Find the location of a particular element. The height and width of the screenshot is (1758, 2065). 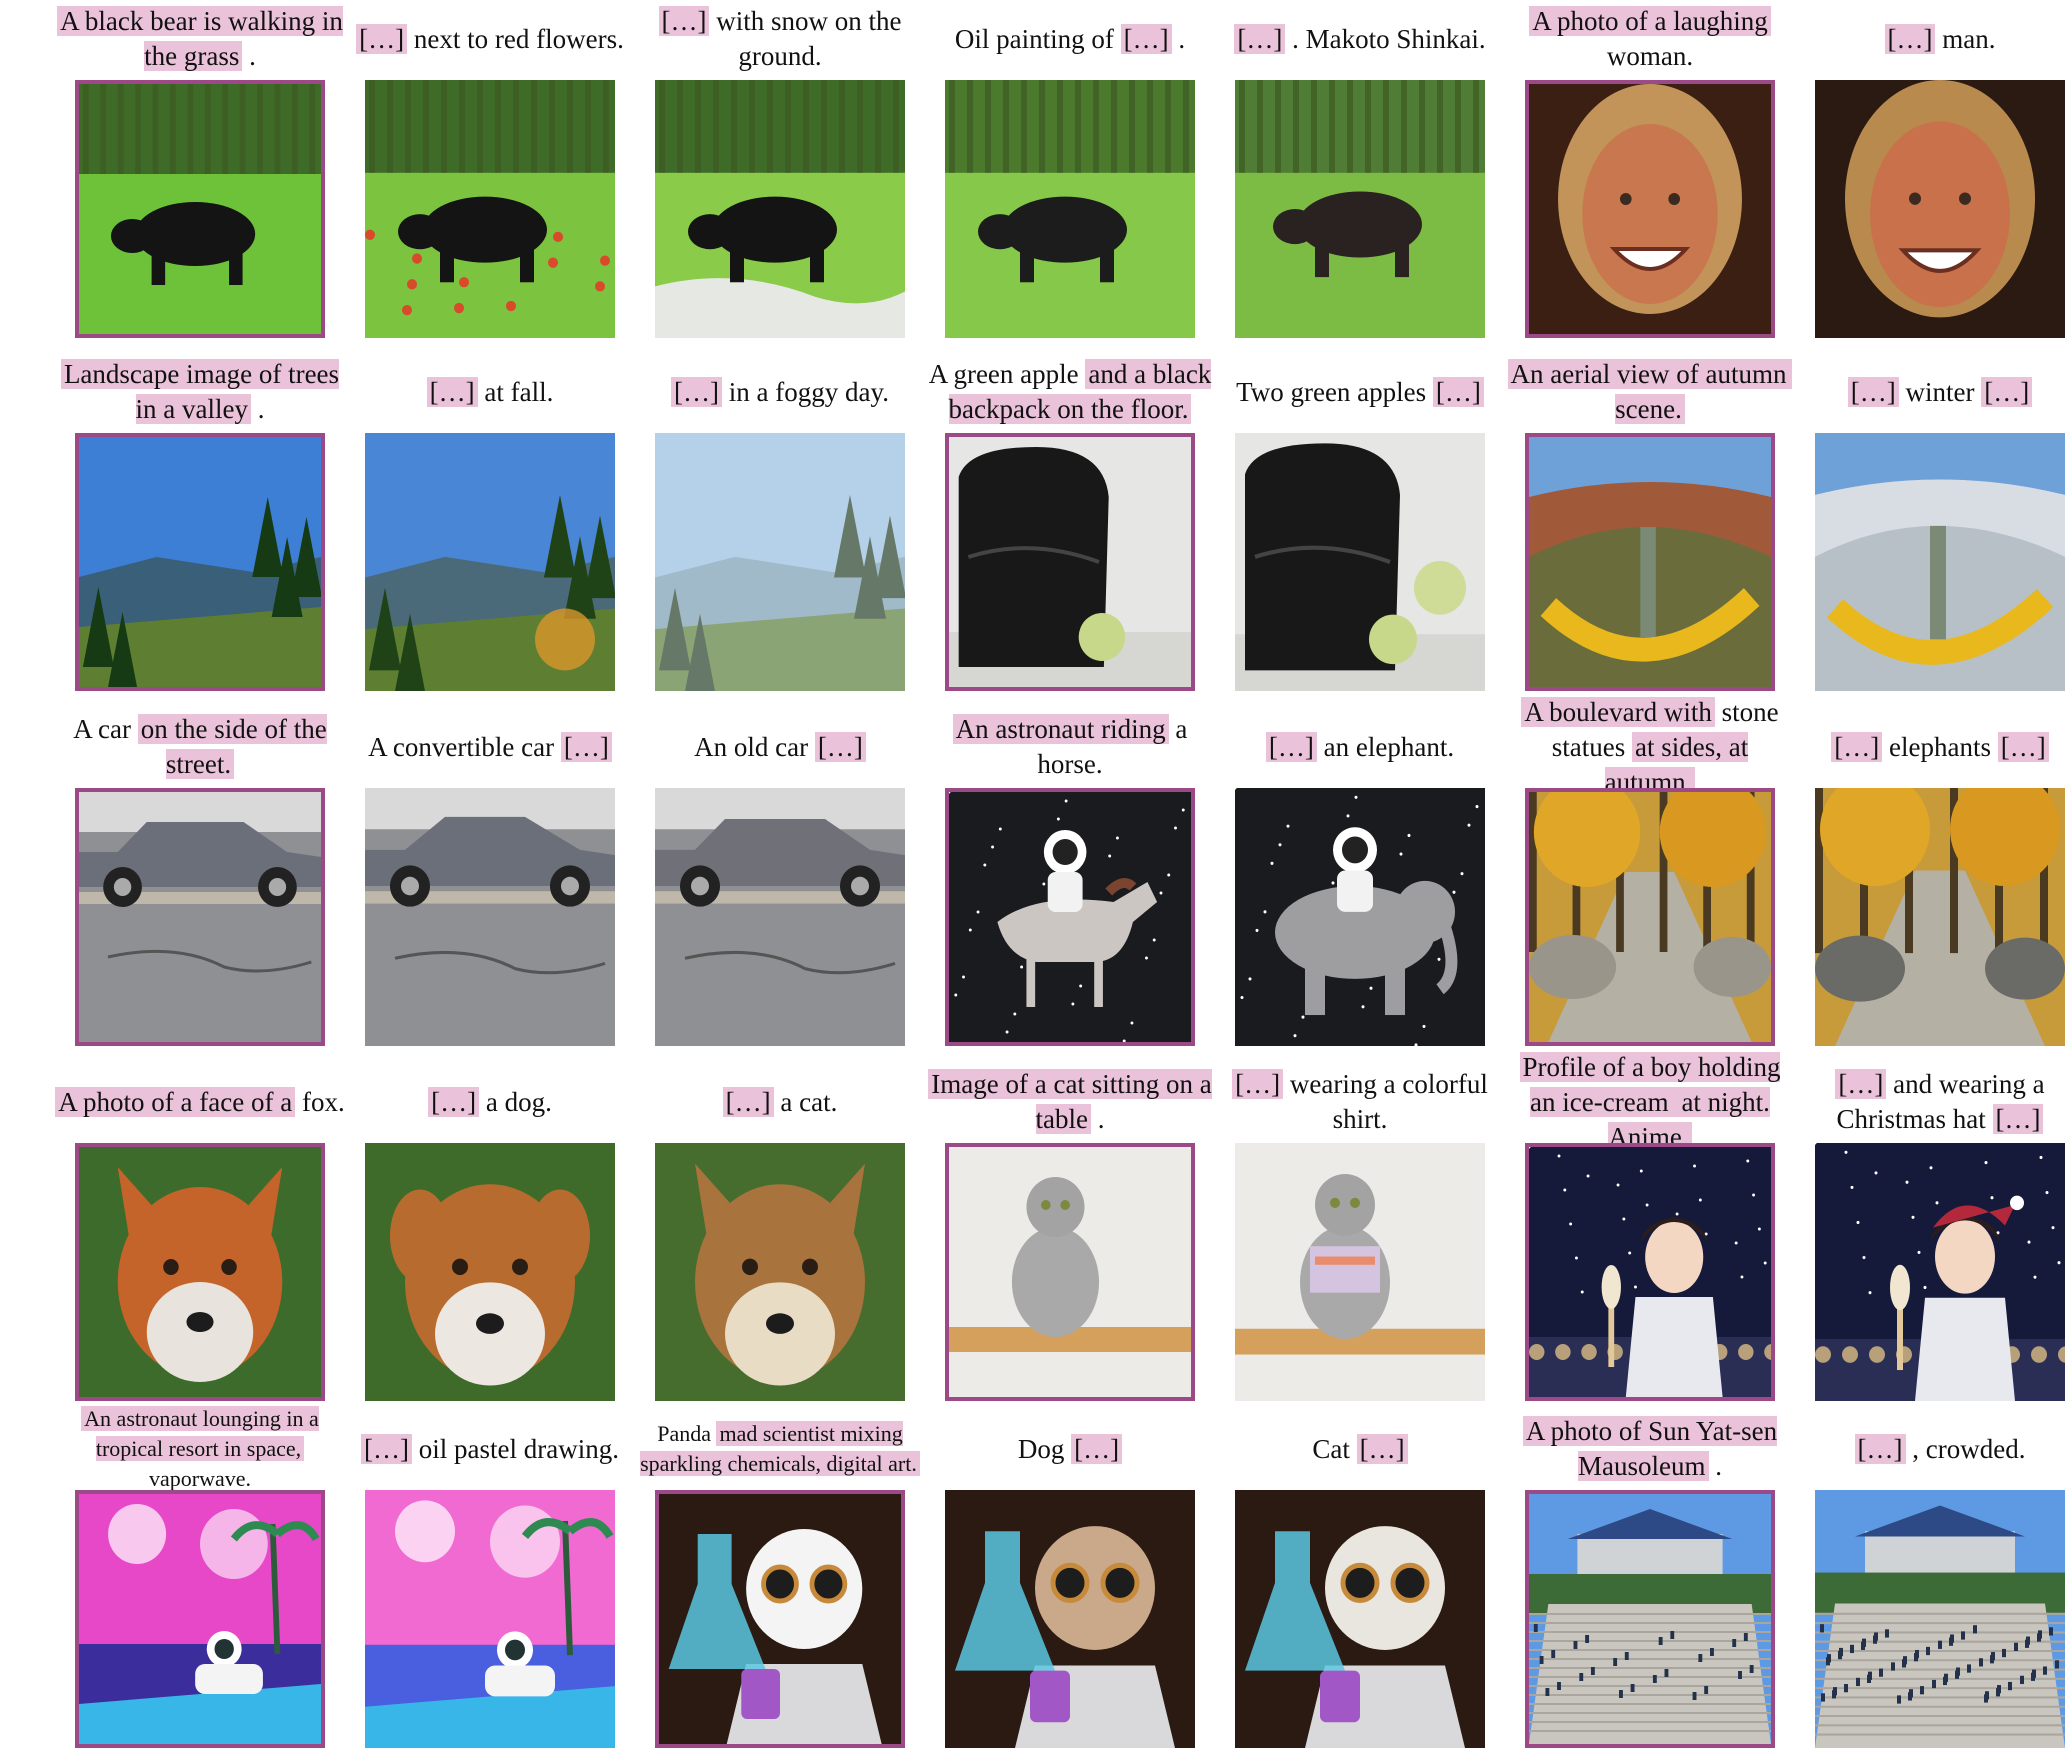

caption-text: in a foggy day. is located at coordinates (805, 391).